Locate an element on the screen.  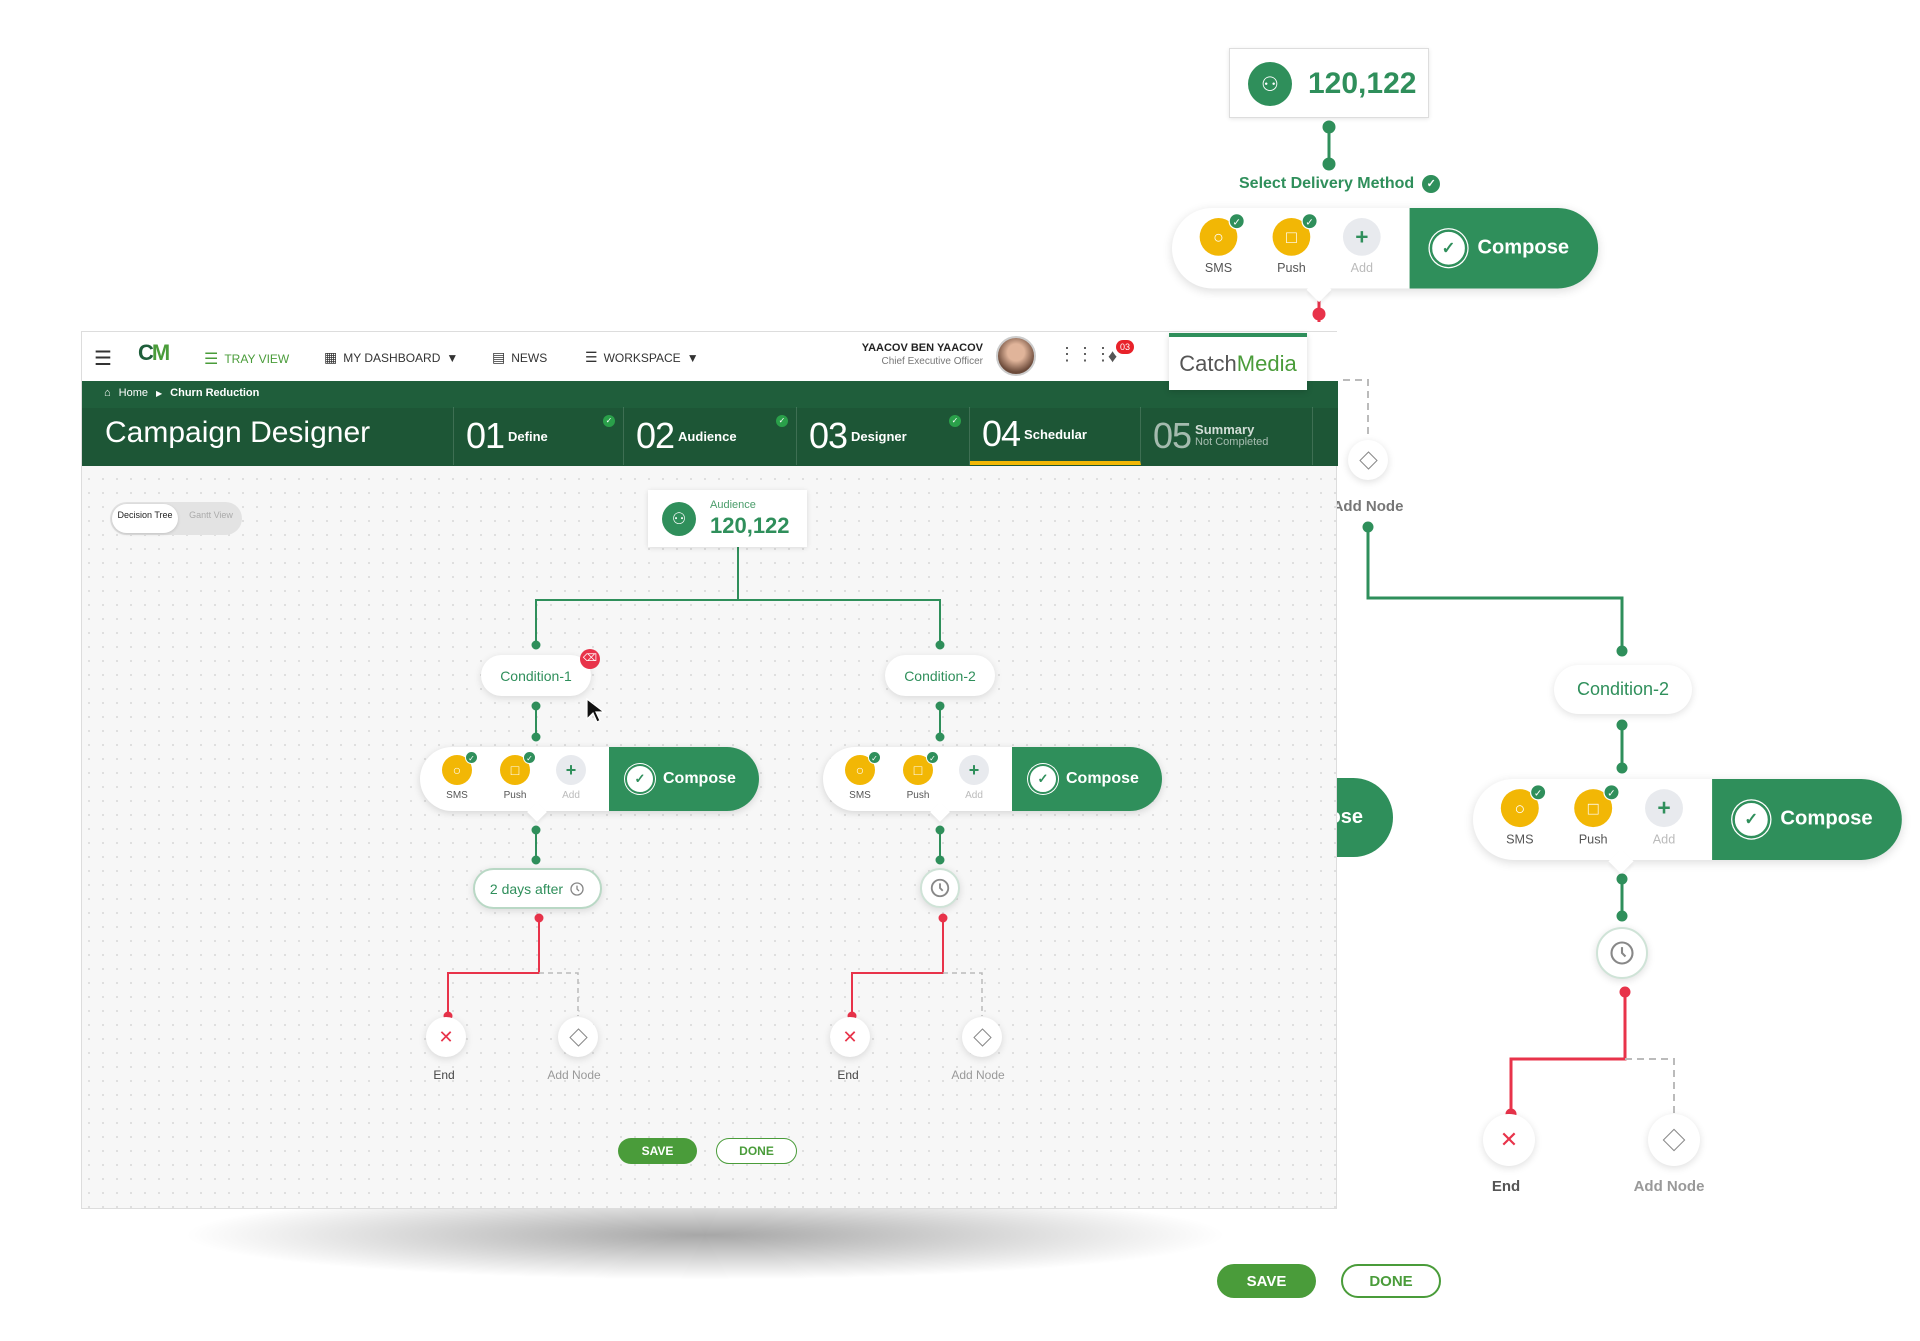
delivery-methods: ○ ✓ SMS □ ✓ Push + Add is located at coordinates (917, 784).